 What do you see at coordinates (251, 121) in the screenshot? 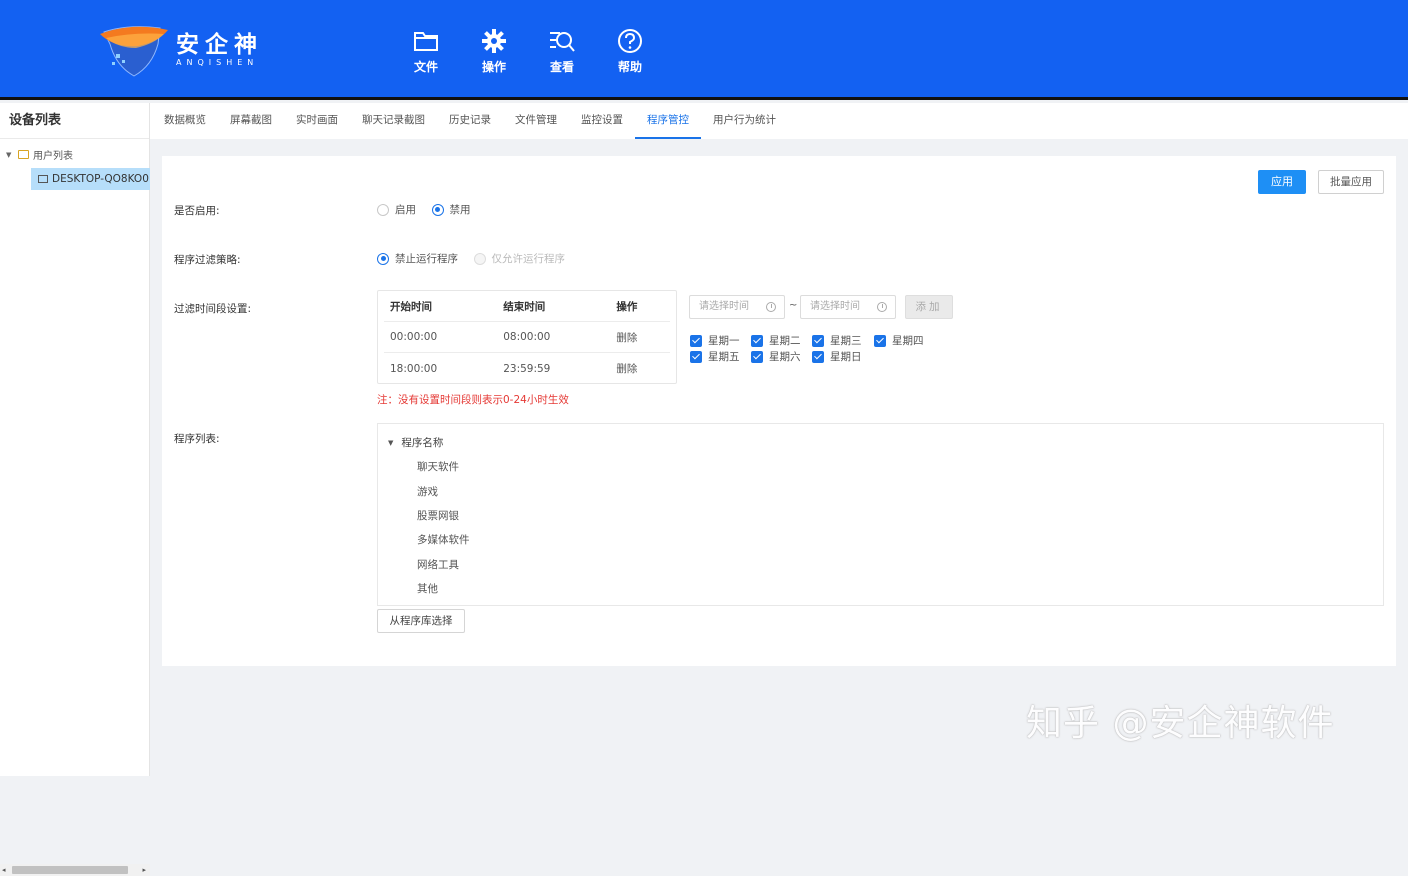
I see `tab-screenshot: 屏幕截图` at bounding box center [251, 121].